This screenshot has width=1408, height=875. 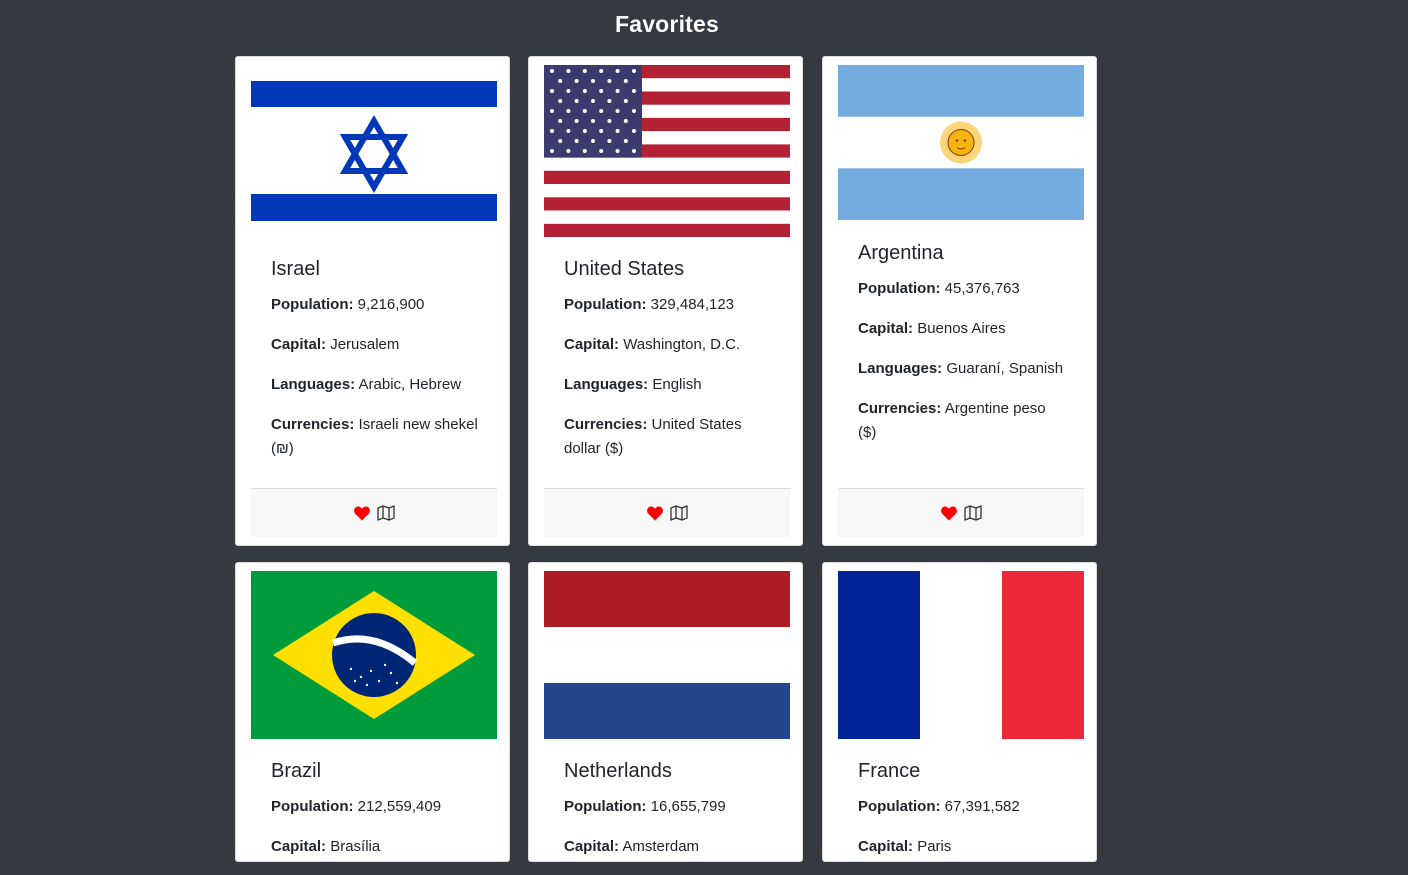 What do you see at coordinates (391, 304) in the screenshot?
I see `population-value: 9,216,900` at bounding box center [391, 304].